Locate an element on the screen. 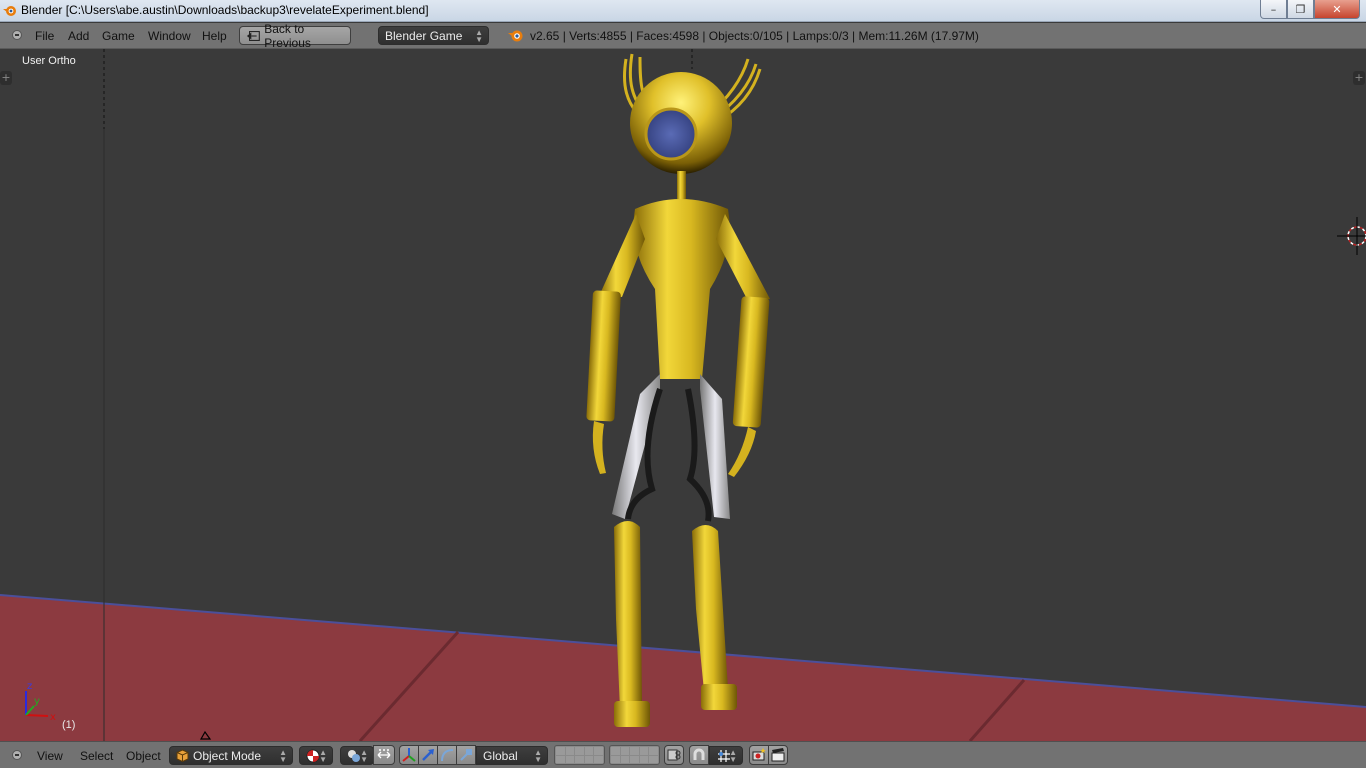 This screenshot has height=768, width=1366. manipulator-axes-icon is located at coordinates (409, 755).